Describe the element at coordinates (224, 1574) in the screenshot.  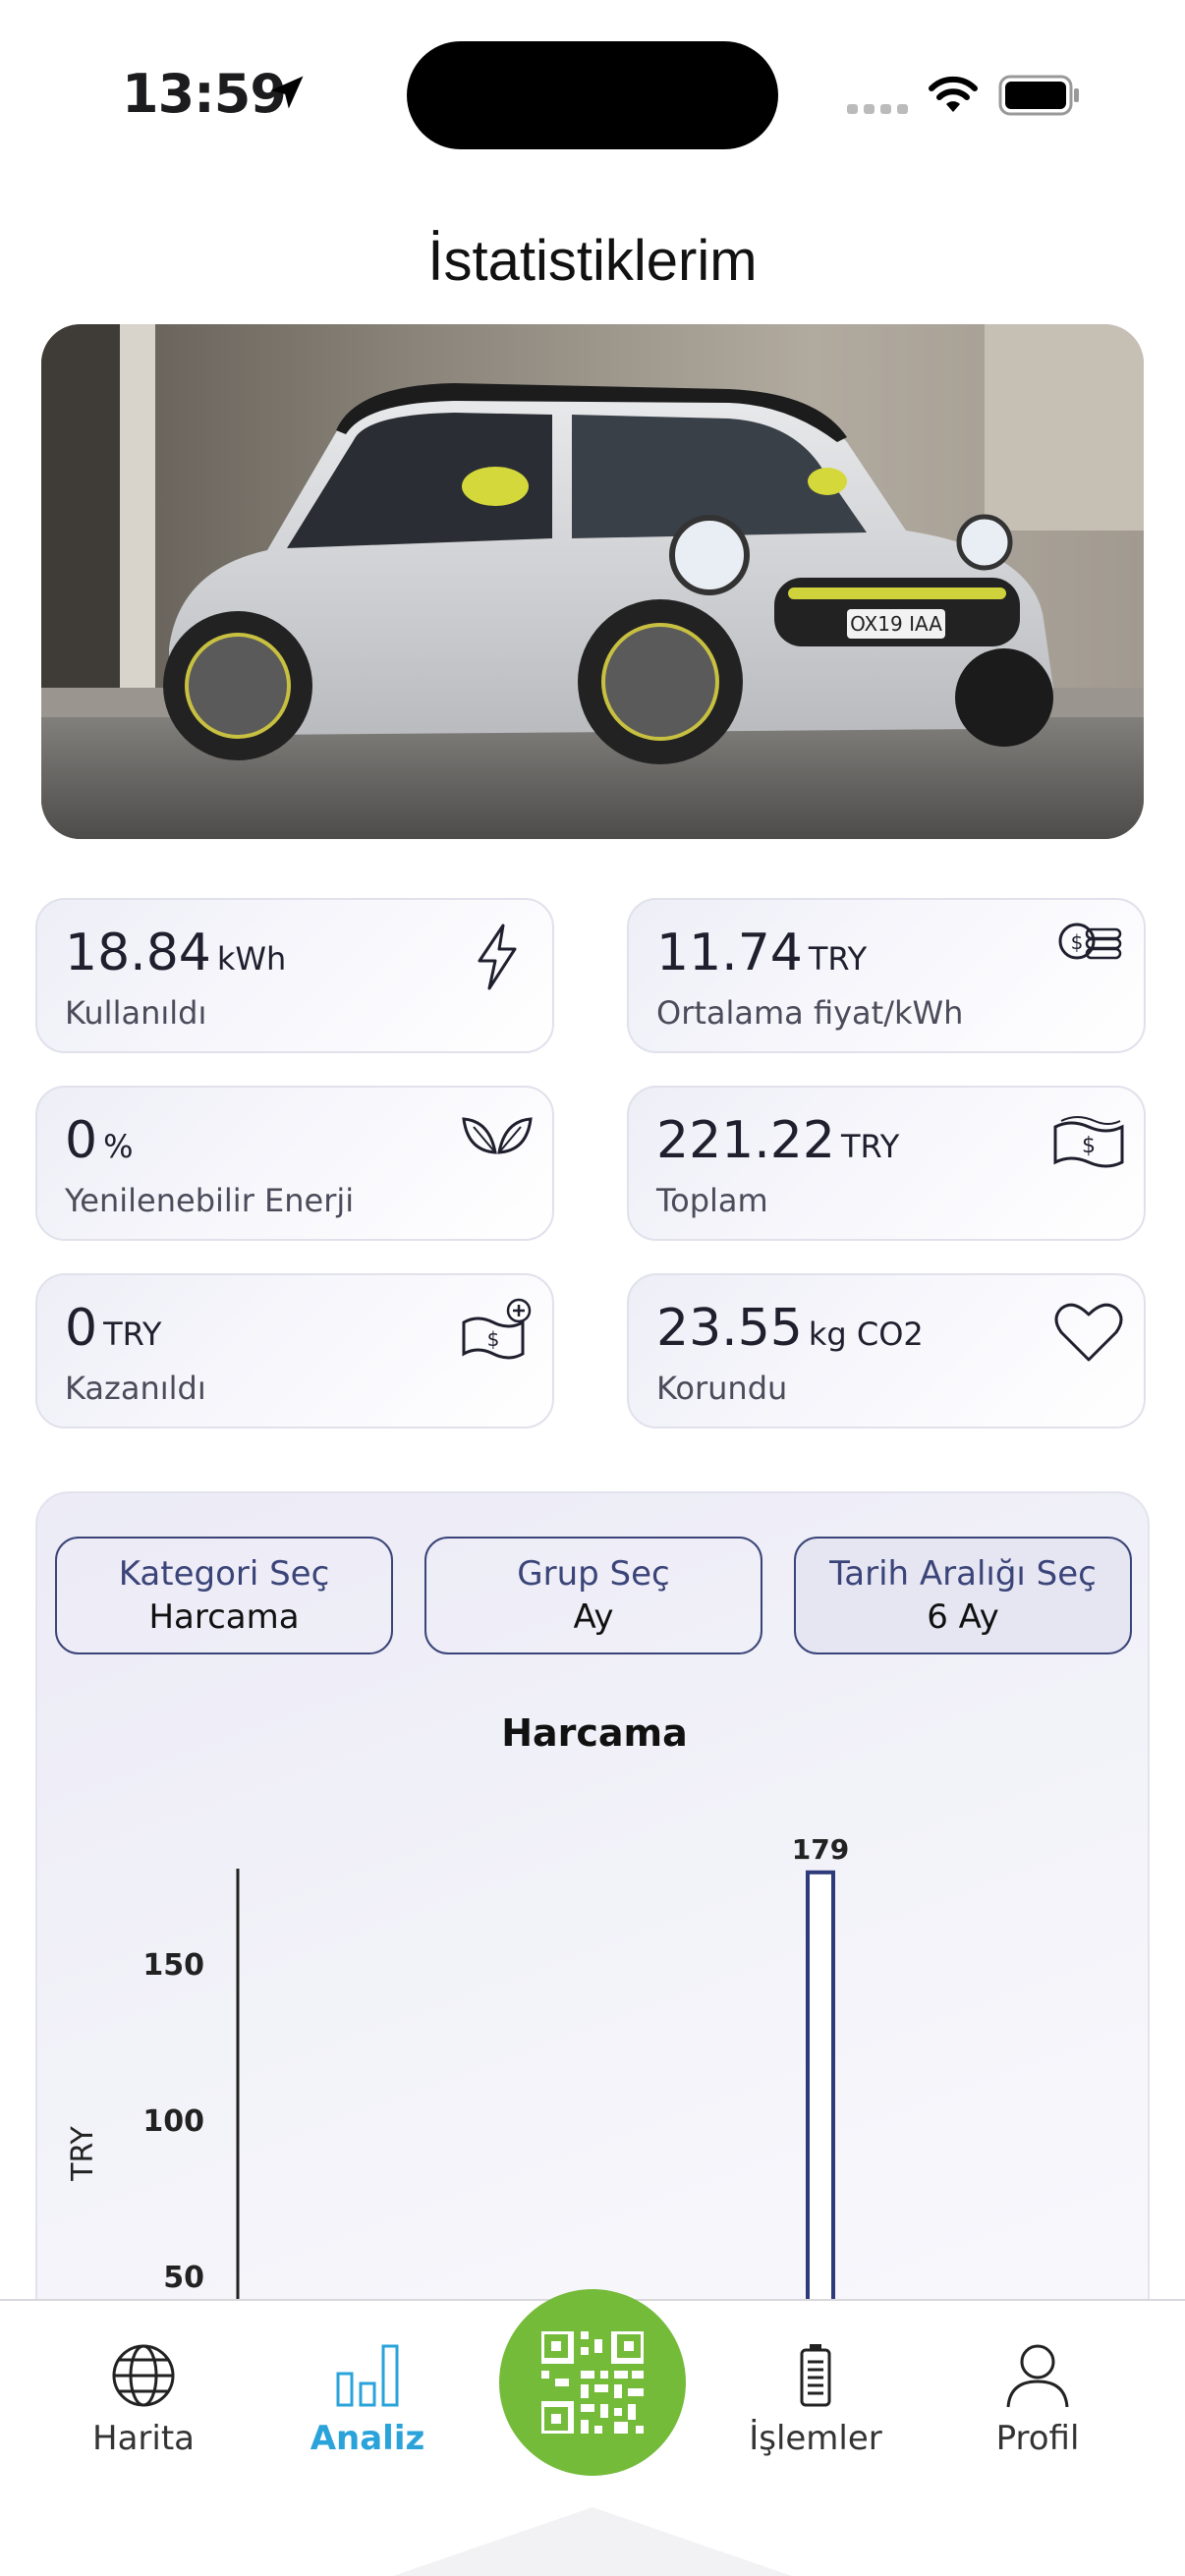
I see `category-select-title: Kategori Seç` at that location.